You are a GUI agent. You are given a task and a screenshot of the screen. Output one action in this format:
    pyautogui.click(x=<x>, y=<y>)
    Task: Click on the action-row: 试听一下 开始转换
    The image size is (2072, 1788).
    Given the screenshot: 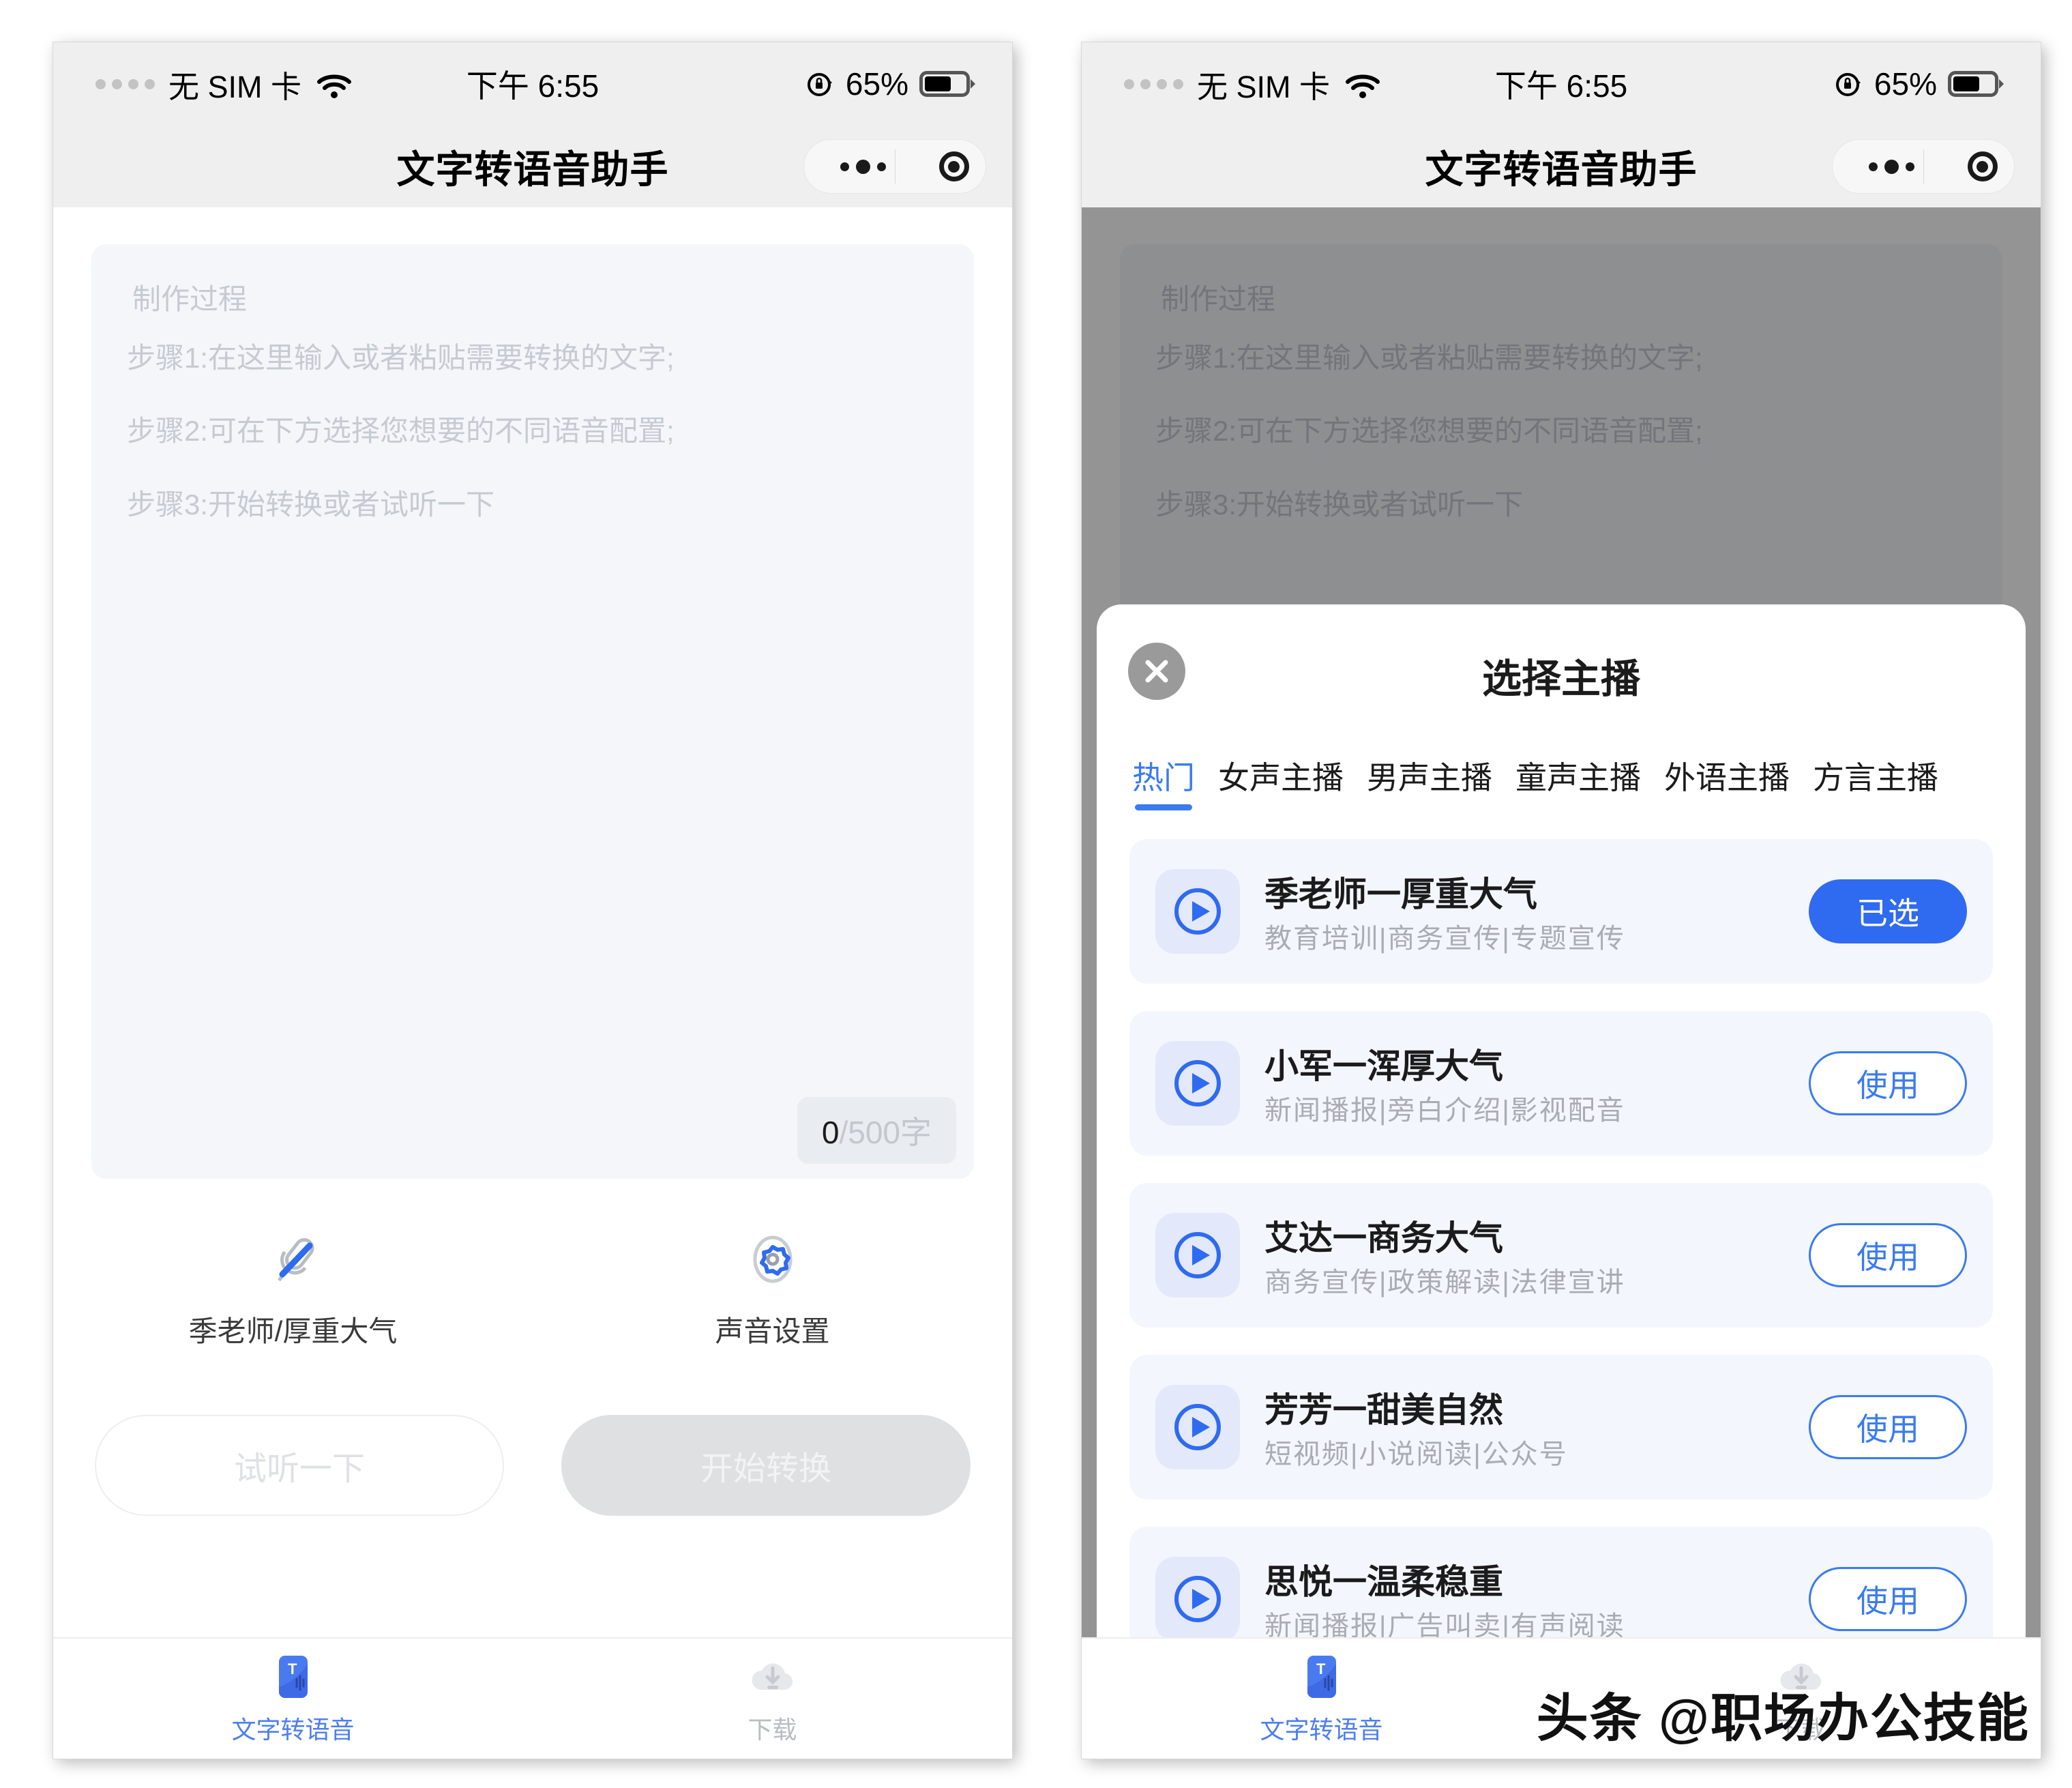 What is the action you would take?
    pyautogui.click(x=532, y=1465)
    